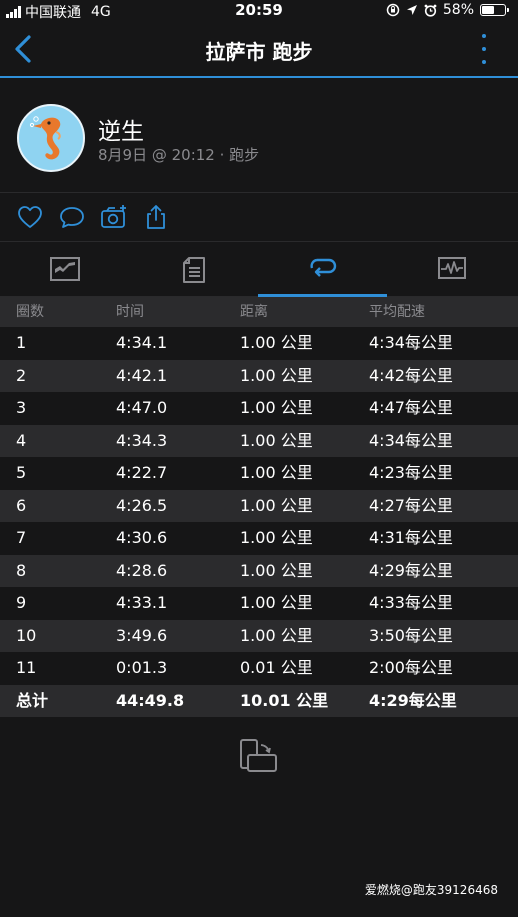  Describe the element at coordinates (130, 312) in the screenshot. I see `column-header: 时间` at that location.